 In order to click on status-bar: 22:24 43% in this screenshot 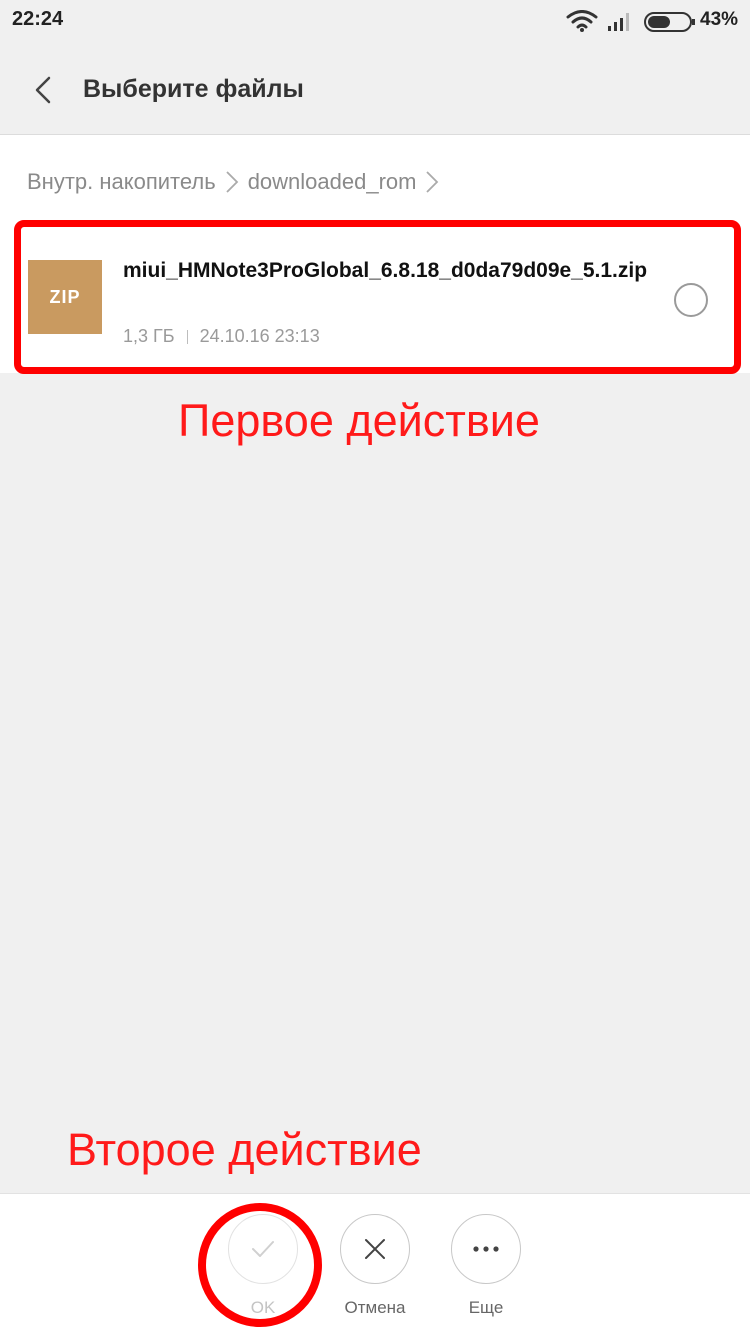, I will do `click(375, 22)`.